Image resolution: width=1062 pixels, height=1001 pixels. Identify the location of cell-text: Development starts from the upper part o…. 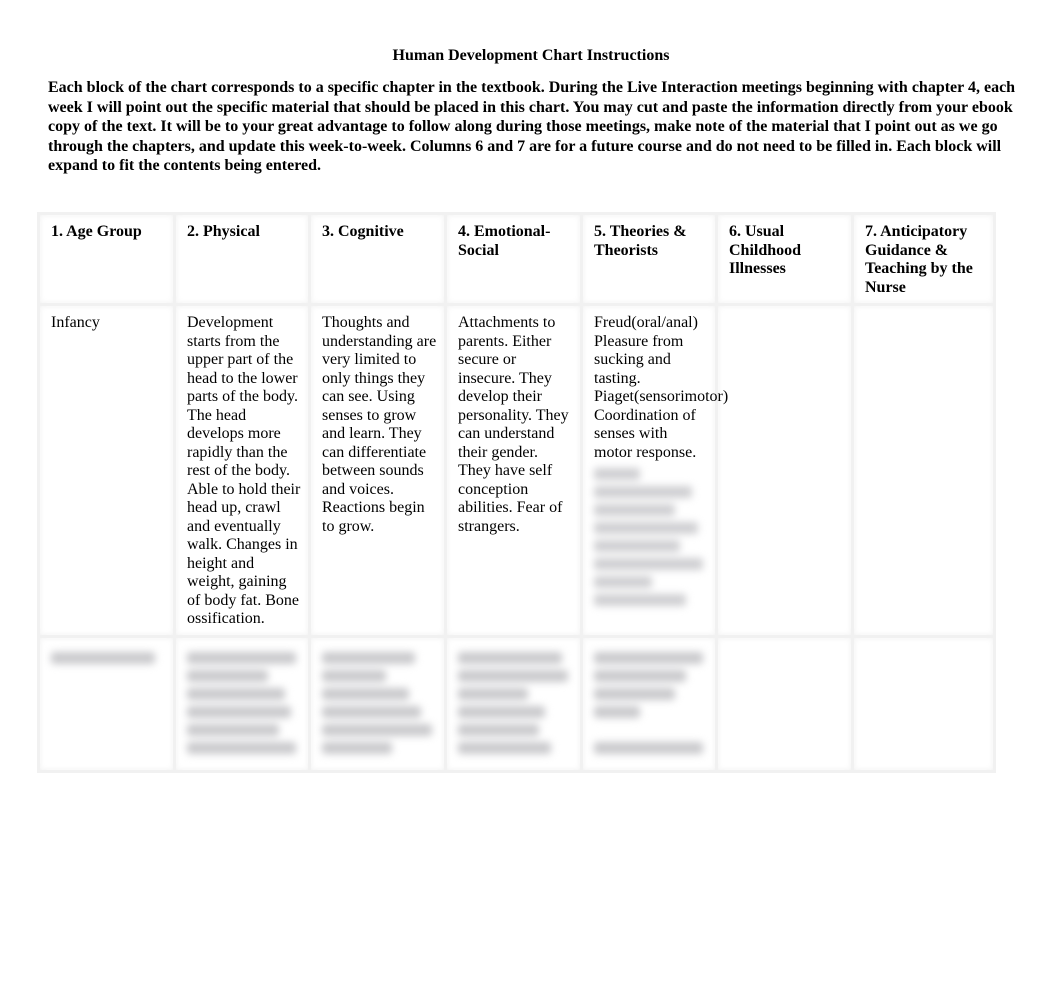
(244, 470).